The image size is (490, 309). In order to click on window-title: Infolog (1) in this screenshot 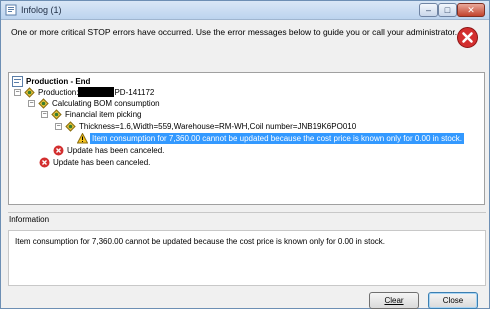, I will do `click(41, 10)`.